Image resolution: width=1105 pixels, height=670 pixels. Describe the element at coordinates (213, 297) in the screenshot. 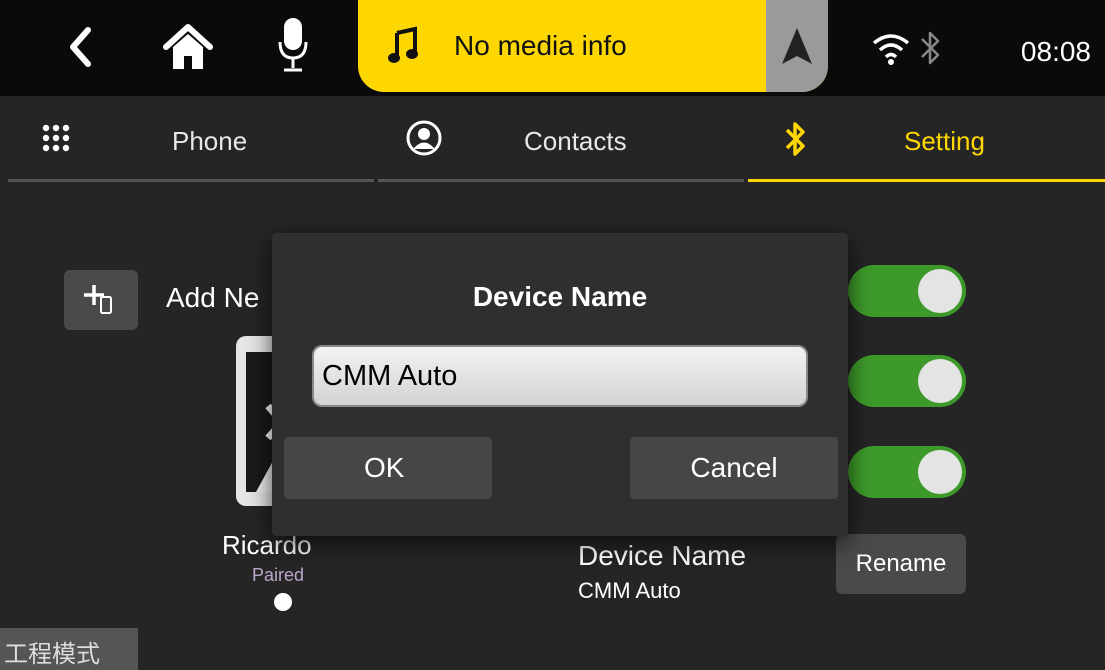

I see `add-new-device-label: Add Ne` at that location.